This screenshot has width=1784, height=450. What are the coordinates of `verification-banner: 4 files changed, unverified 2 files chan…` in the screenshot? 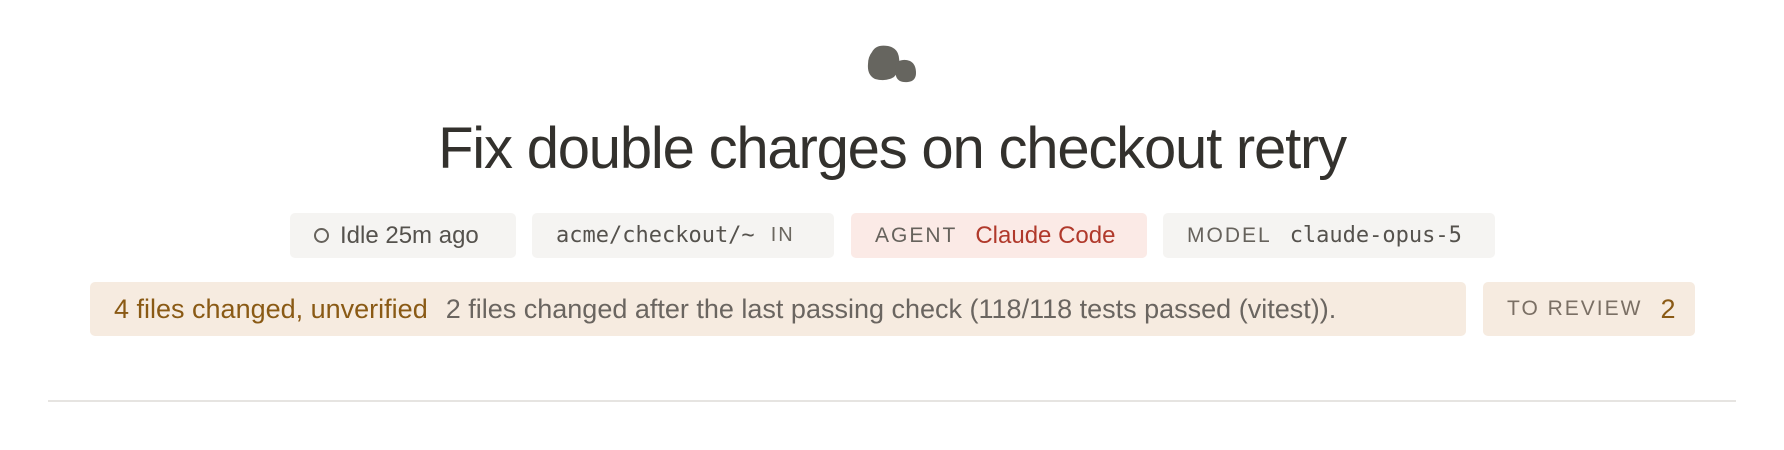 It's located at (778, 309).